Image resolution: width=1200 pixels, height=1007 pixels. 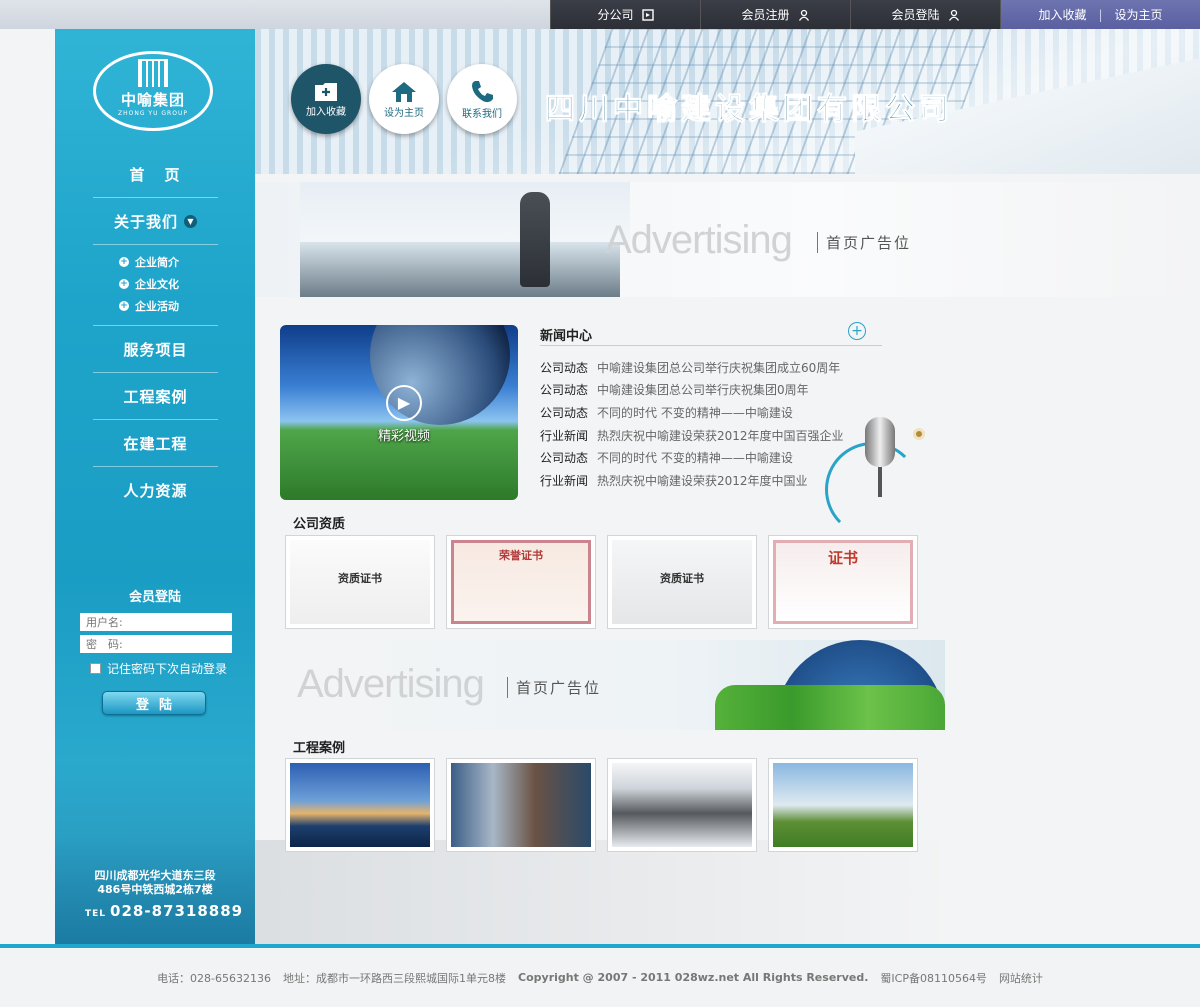 I want to click on chevron-down-icon: ▼, so click(x=190, y=221).